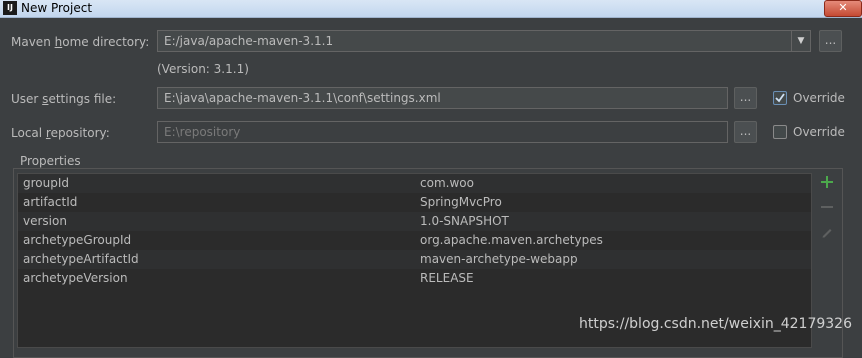  I want to click on add-icon, so click(827, 185).